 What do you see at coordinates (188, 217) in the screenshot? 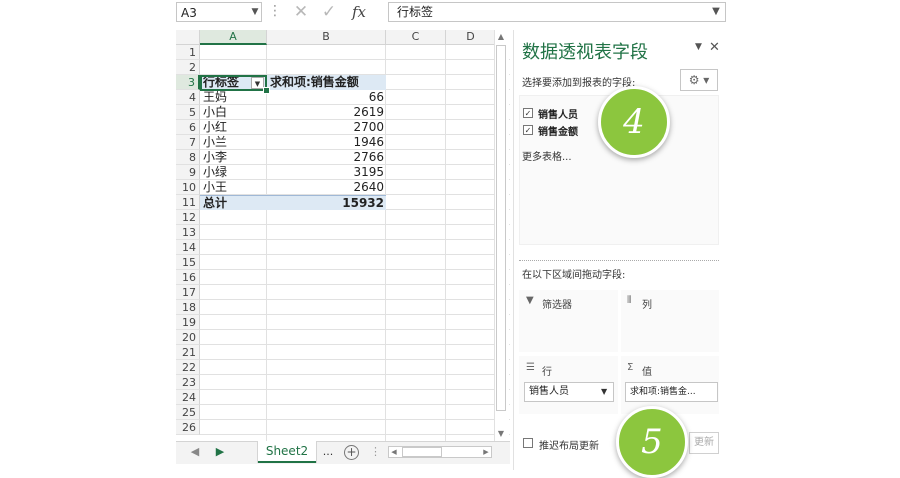
I see `row-header: 12` at bounding box center [188, 217].